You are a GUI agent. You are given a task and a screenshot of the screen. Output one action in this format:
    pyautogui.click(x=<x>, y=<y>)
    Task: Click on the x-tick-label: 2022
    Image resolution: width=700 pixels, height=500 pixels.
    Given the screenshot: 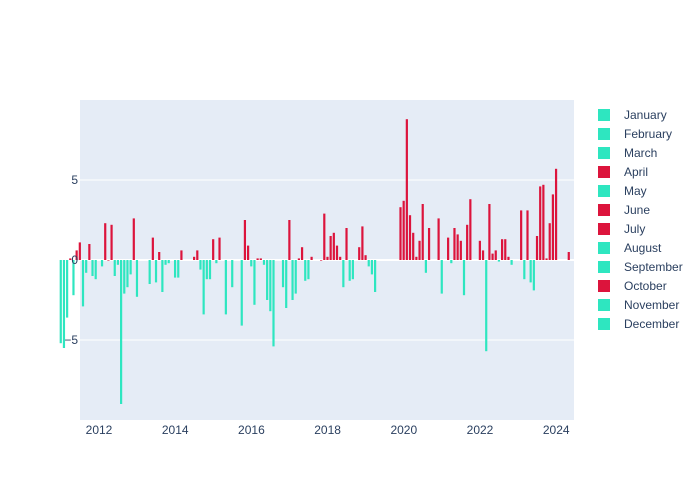 What is the action you would take?
    pyautogui.click(x=480, y=430)
    